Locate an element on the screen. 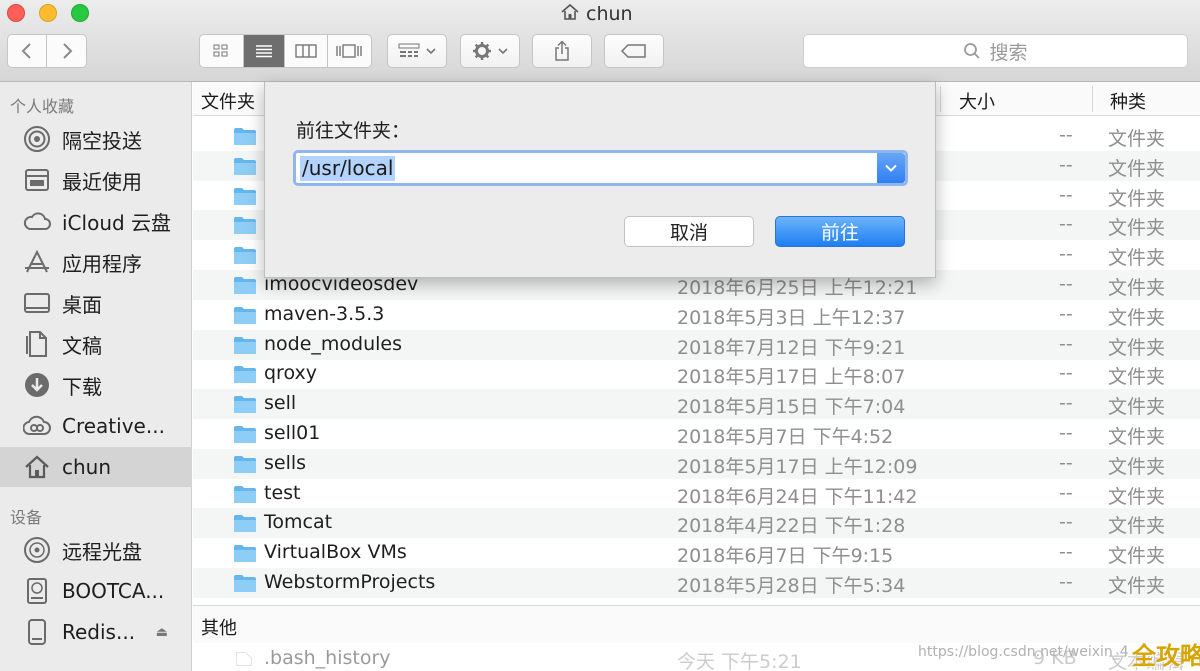 The width and height of the screenshot is (1200, 671). forward-button is located at coordinates (66, 51).